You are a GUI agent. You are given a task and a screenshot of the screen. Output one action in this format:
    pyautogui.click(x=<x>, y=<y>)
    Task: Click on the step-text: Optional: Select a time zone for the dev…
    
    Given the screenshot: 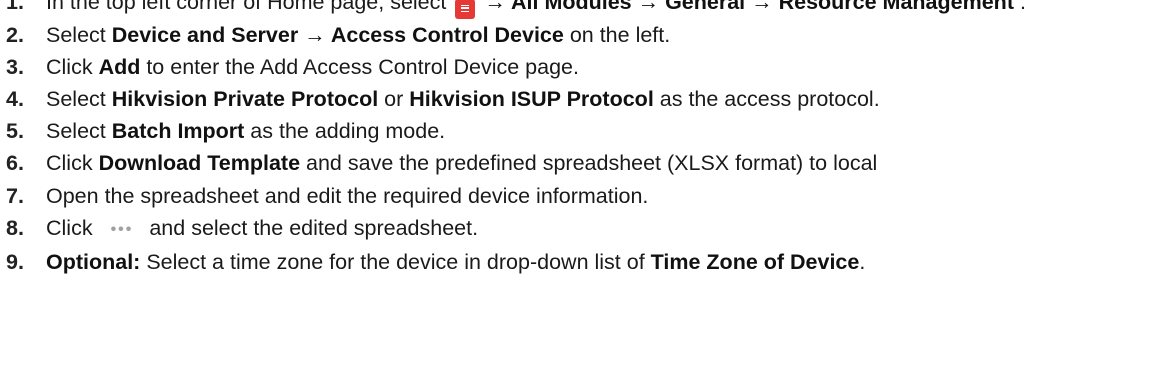 What is the action you would take?
    pyautogui.click(x=600, y=262)
    